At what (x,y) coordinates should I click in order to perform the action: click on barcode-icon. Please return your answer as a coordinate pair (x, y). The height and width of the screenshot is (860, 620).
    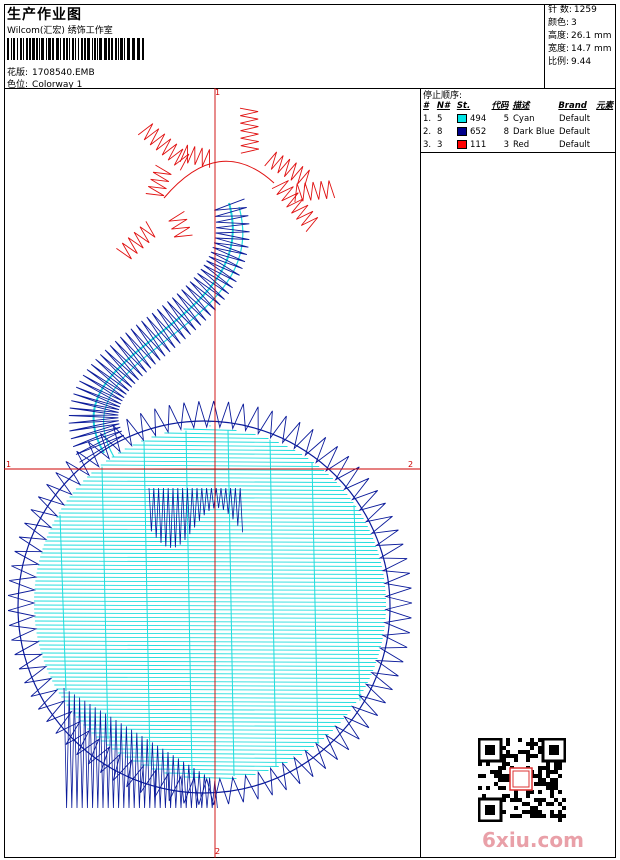
    Looking at the image, I should click on (75, 49).